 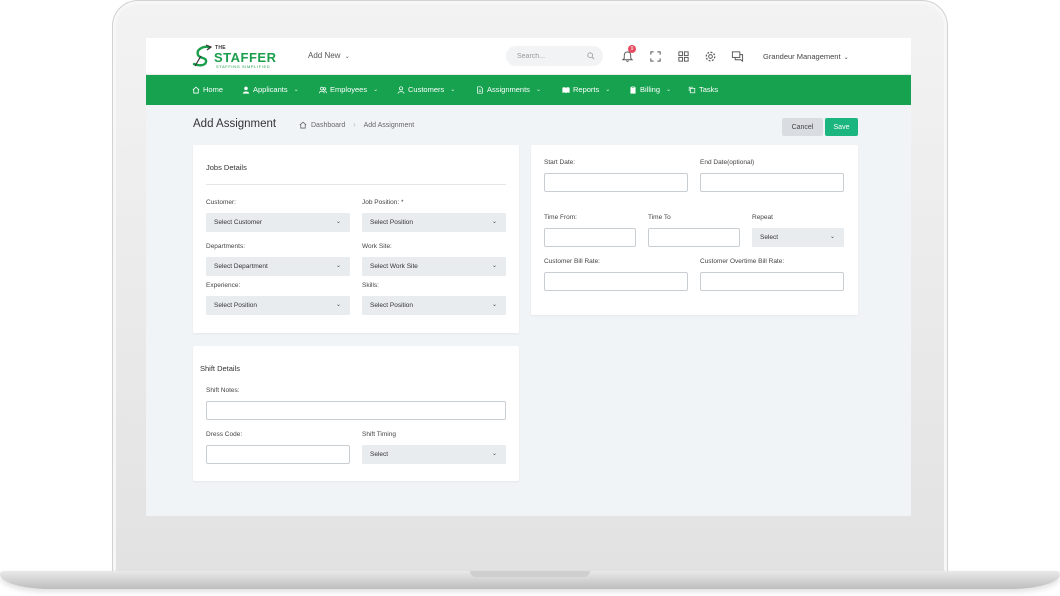 I want to click on apps-grid-icon, so click(x=683, y=56).